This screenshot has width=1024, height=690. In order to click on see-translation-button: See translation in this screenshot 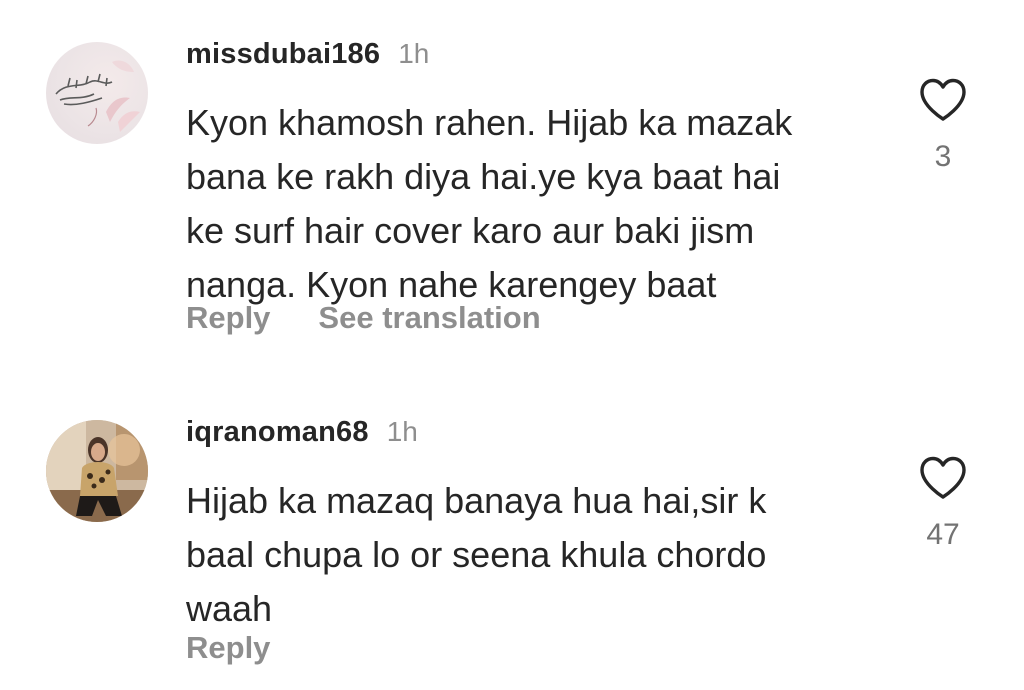, I will do `click(429, 318)`.